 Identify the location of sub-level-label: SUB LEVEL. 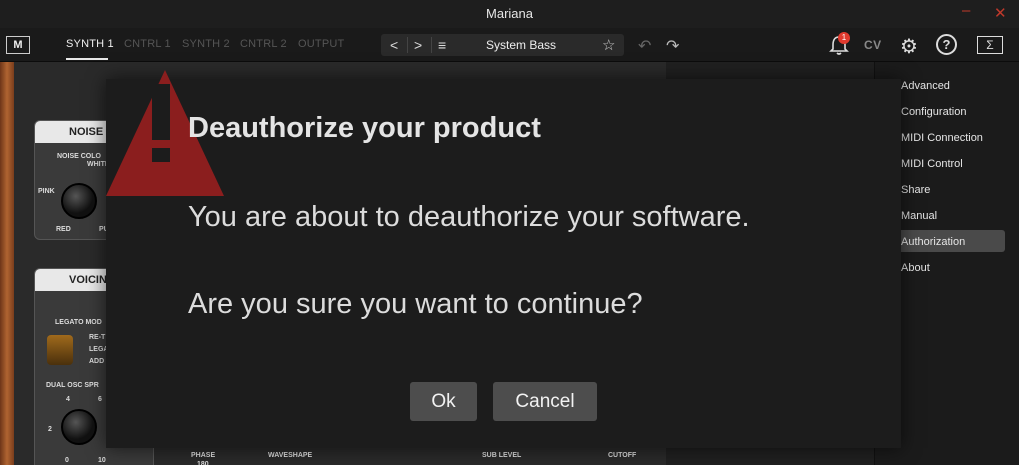
(502, 455).